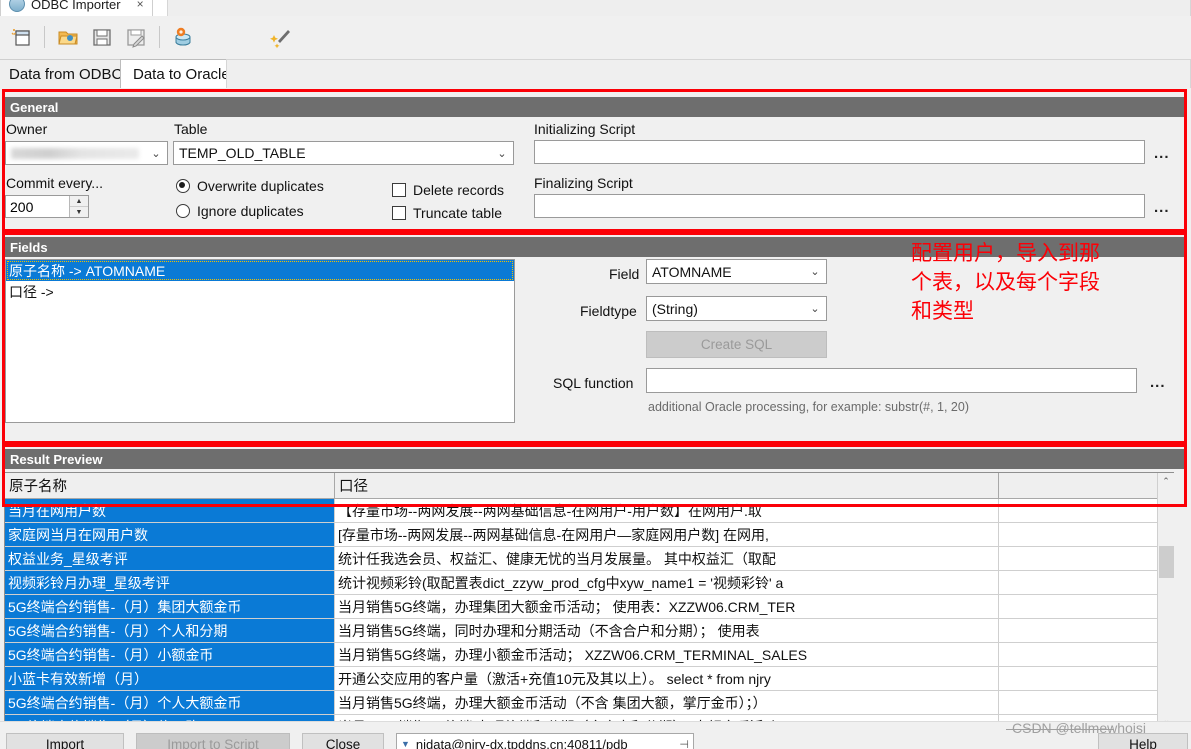 The height and width of the screenshot is (749, 1191). I want to click on commit-every-stepper: 200 ▲ ▼, so click(47, 206).